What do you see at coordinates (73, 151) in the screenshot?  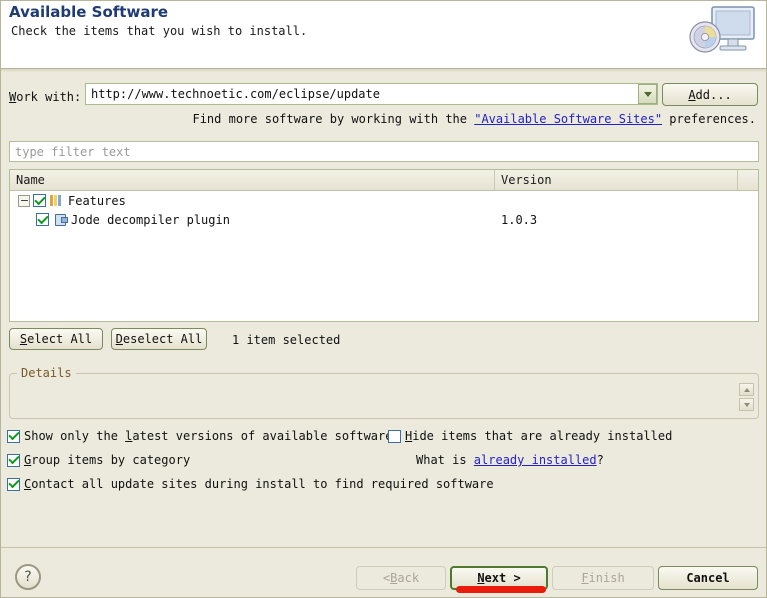 I see `filter-placeholder: type filter text` at bounding box center [73, 151].